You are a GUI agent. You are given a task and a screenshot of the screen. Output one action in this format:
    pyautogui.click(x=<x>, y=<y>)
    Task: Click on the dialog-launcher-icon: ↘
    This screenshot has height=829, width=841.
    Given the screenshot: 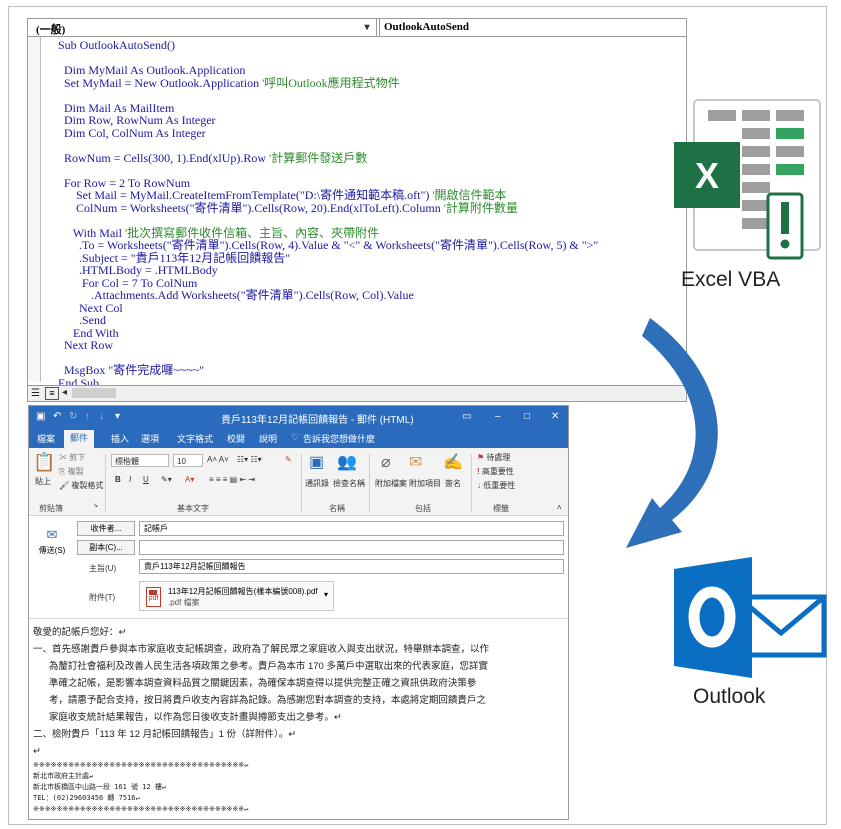 What is the action you would take?
    pyautogui.click(x=95, y=505)
    